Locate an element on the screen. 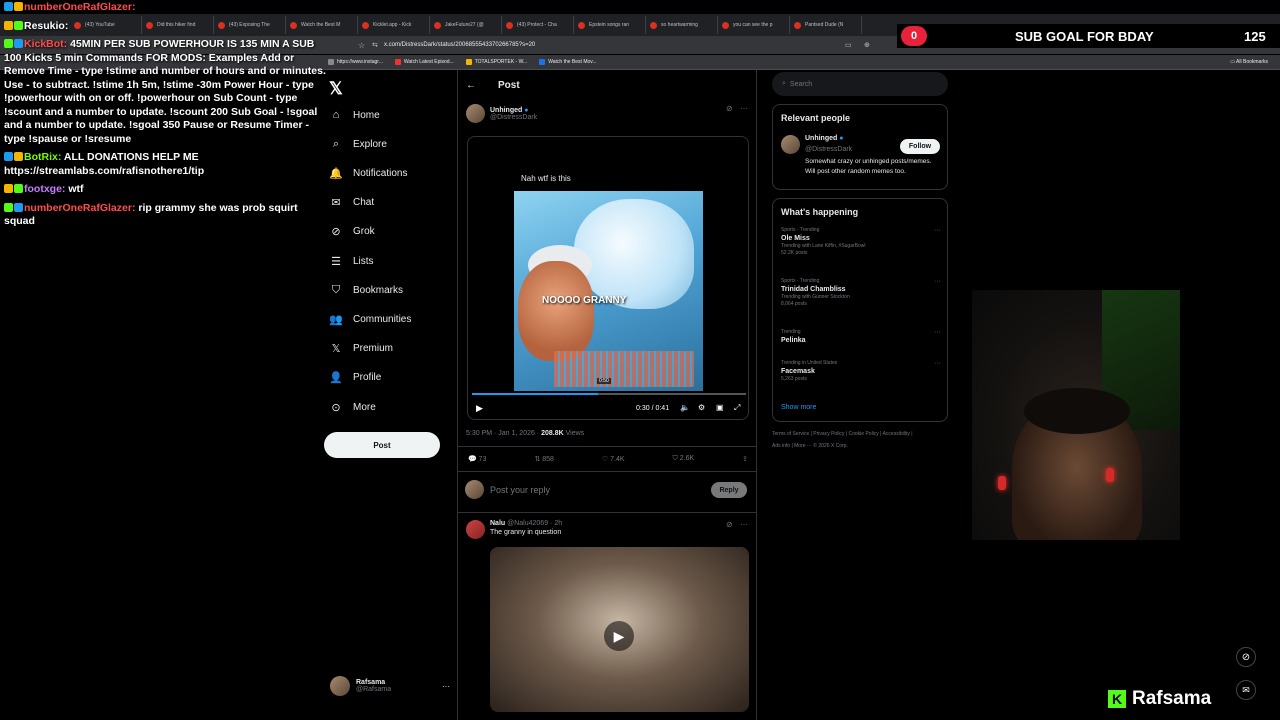  reply-input: Post your reply is located at coordinates (520, 490).